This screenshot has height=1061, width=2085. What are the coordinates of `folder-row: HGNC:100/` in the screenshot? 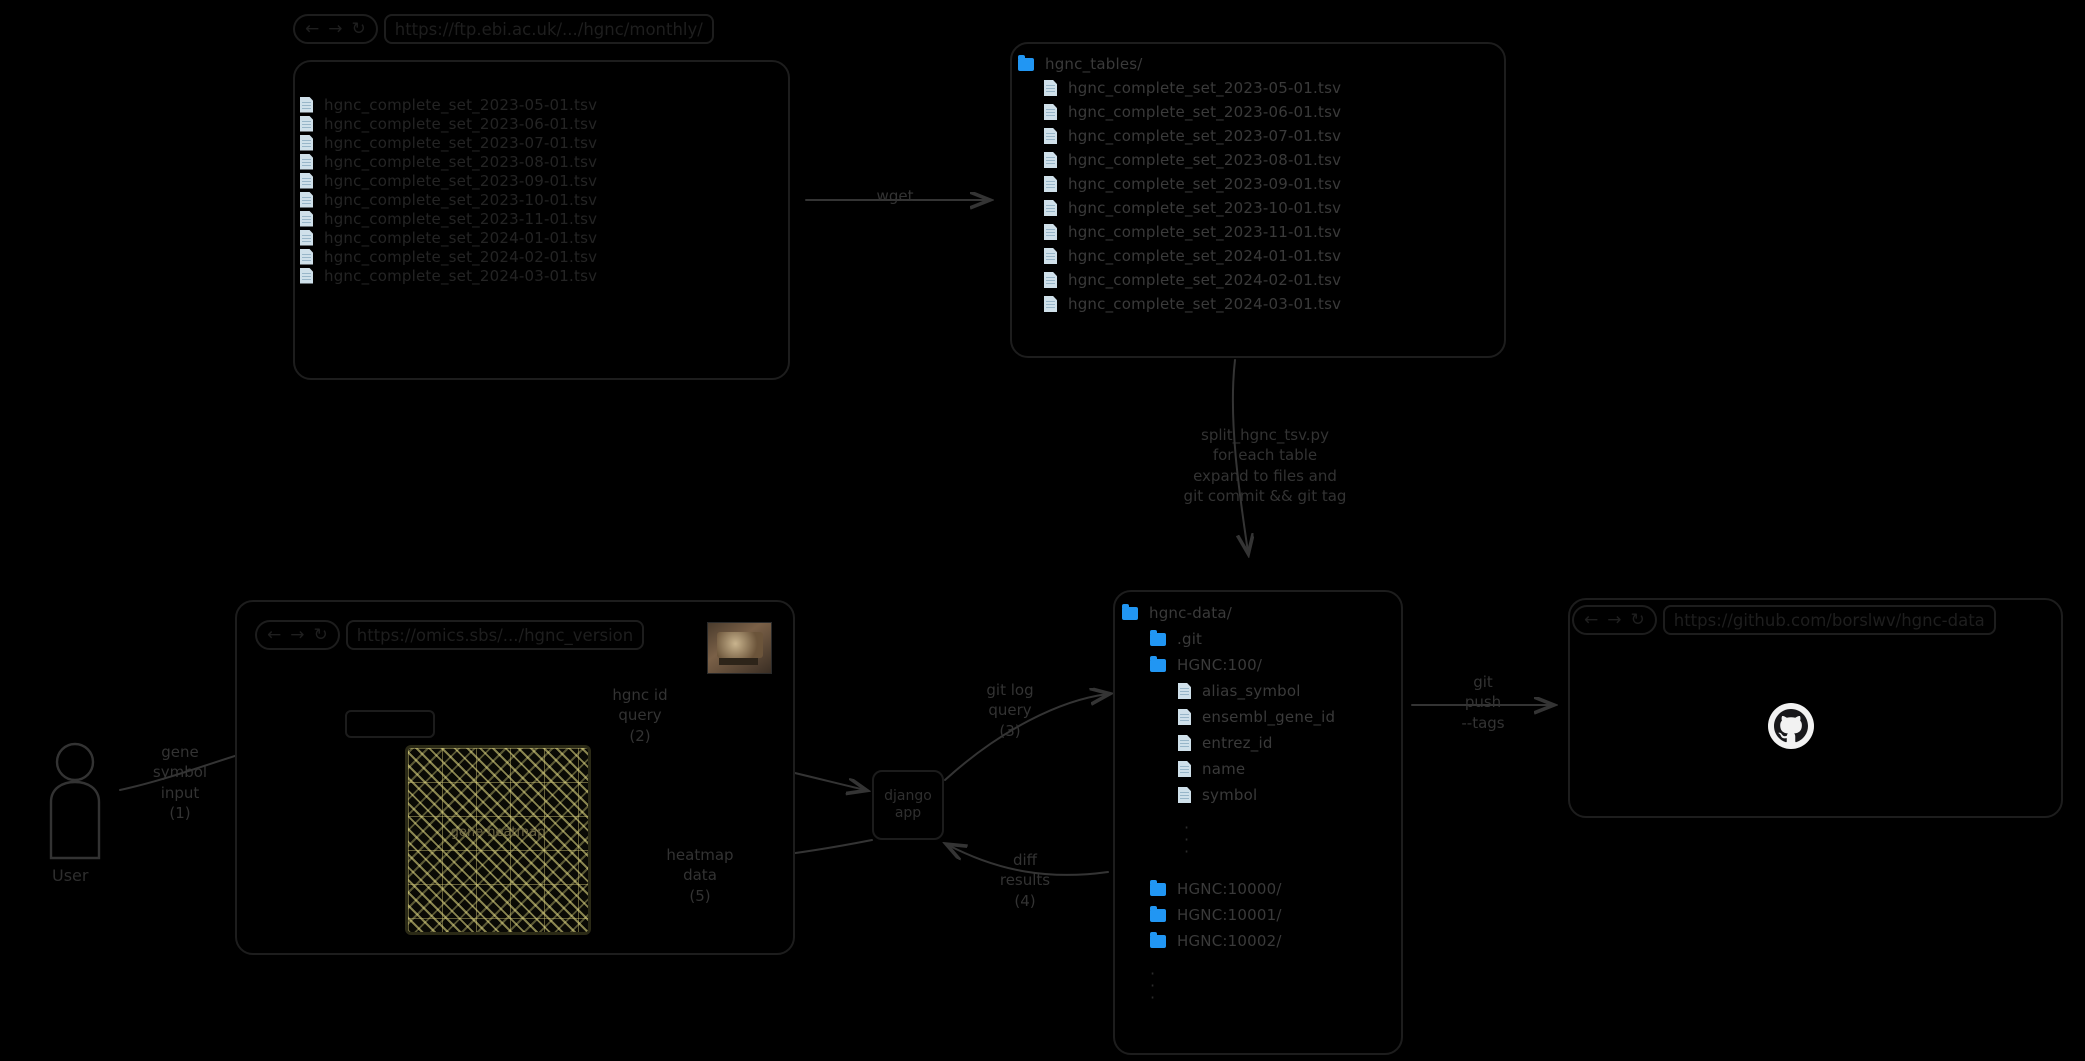 It's located at (1242, 665).